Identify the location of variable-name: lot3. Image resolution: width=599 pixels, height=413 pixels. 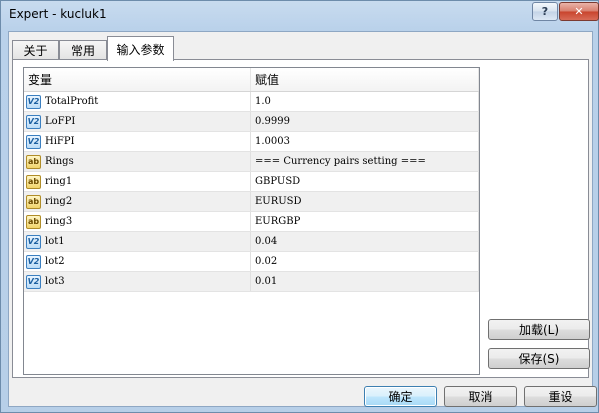
(55, 281).